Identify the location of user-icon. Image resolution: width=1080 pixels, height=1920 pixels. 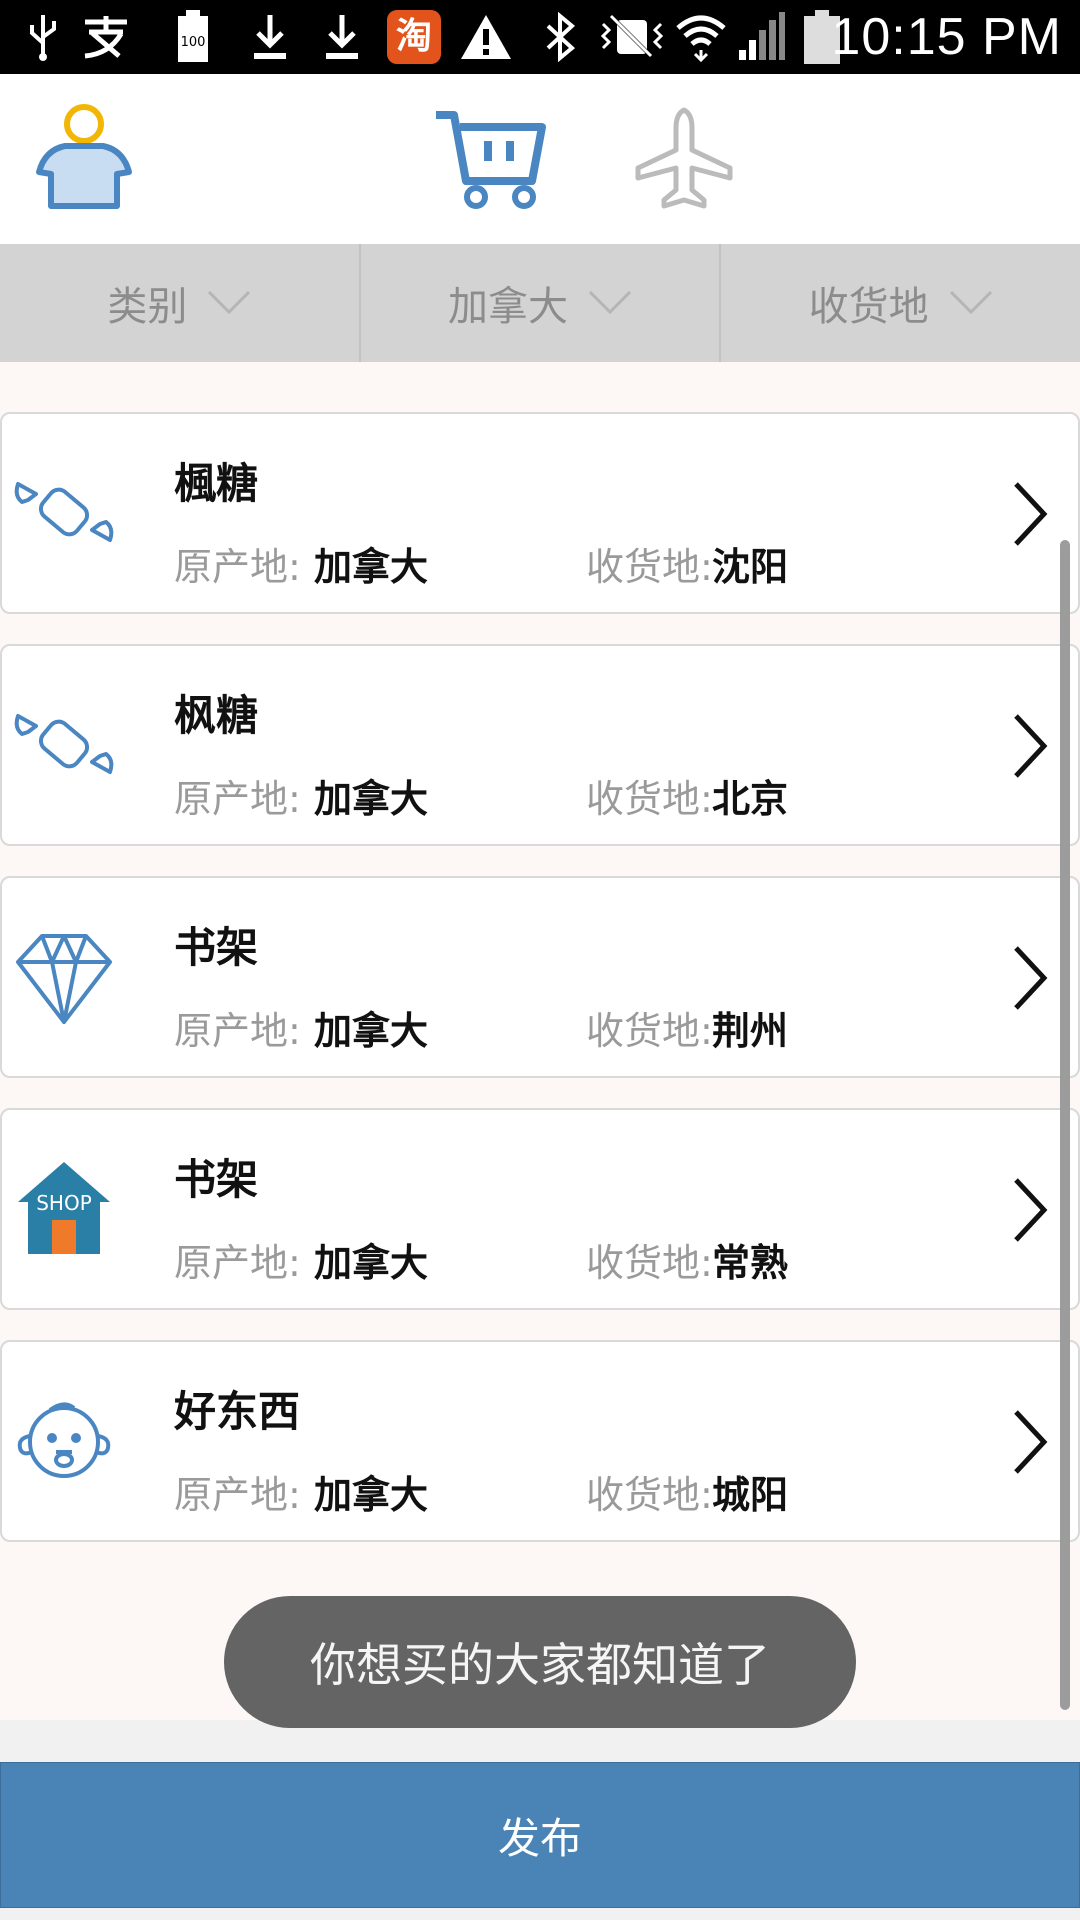
(84, 160).